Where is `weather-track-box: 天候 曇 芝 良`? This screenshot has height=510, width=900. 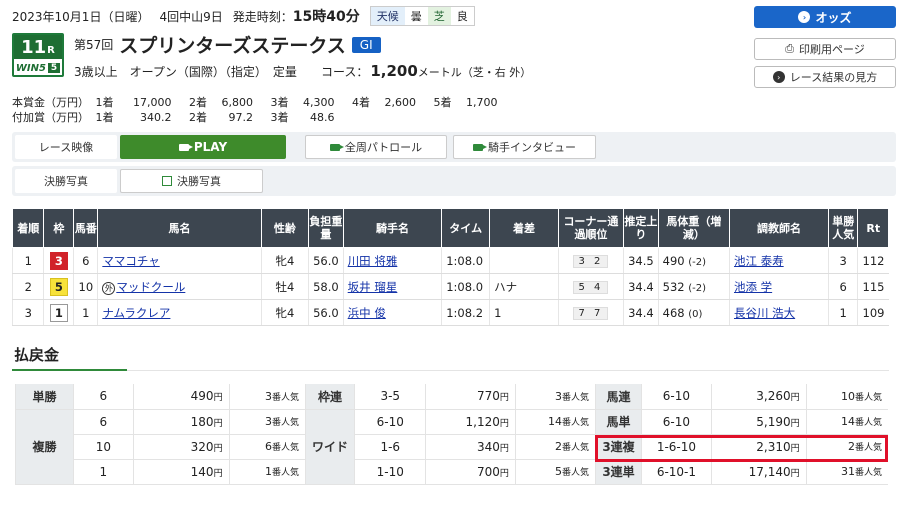
weather-track-box: 天候 曇 芝 良 is located at coordinates (422, 16).